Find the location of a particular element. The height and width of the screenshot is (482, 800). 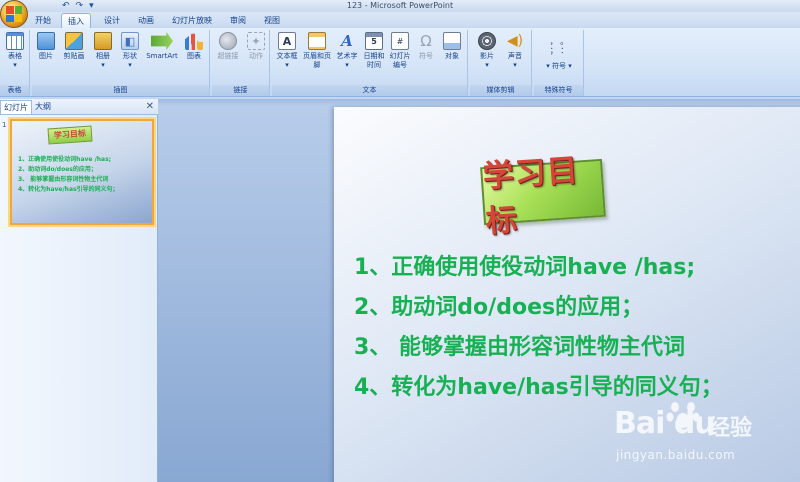

omega-icon: Ω is located at coordinates (426, 41).